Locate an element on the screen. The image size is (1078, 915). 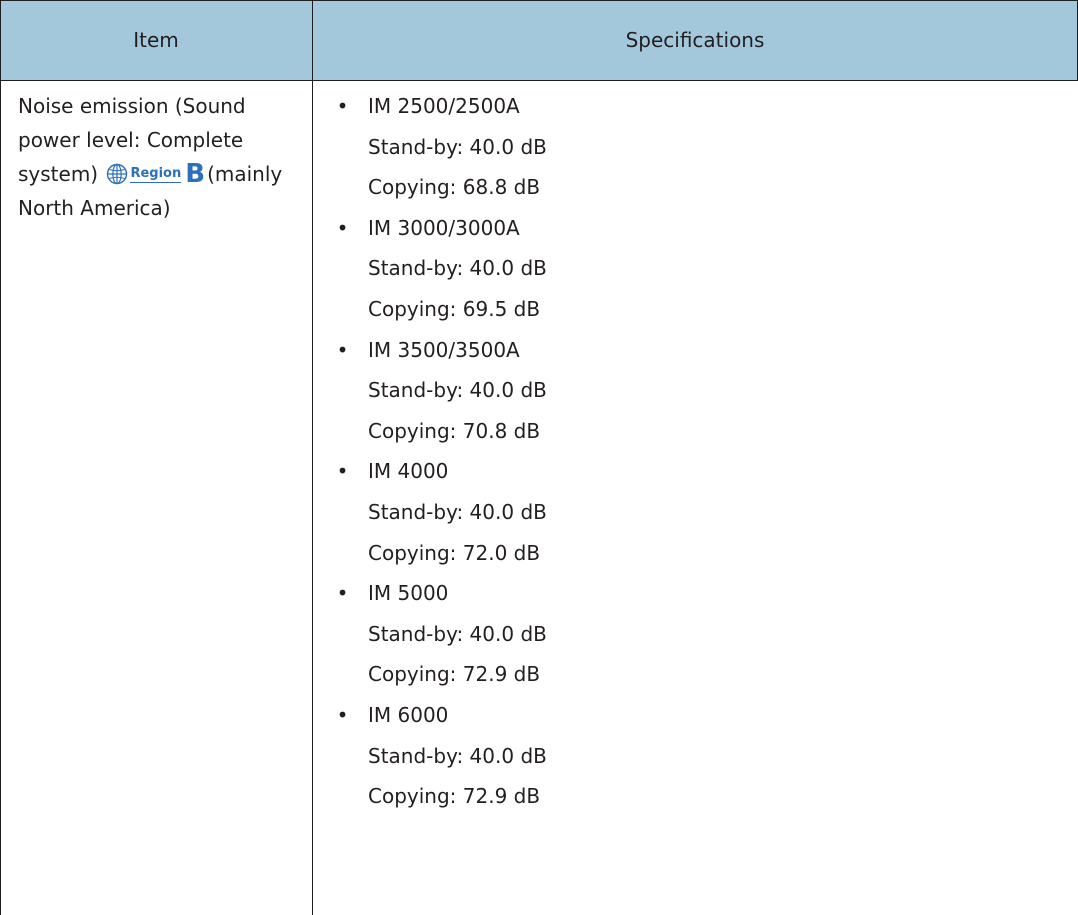
model-name: IM 3500/3500A is located at coordinates (444, 349).